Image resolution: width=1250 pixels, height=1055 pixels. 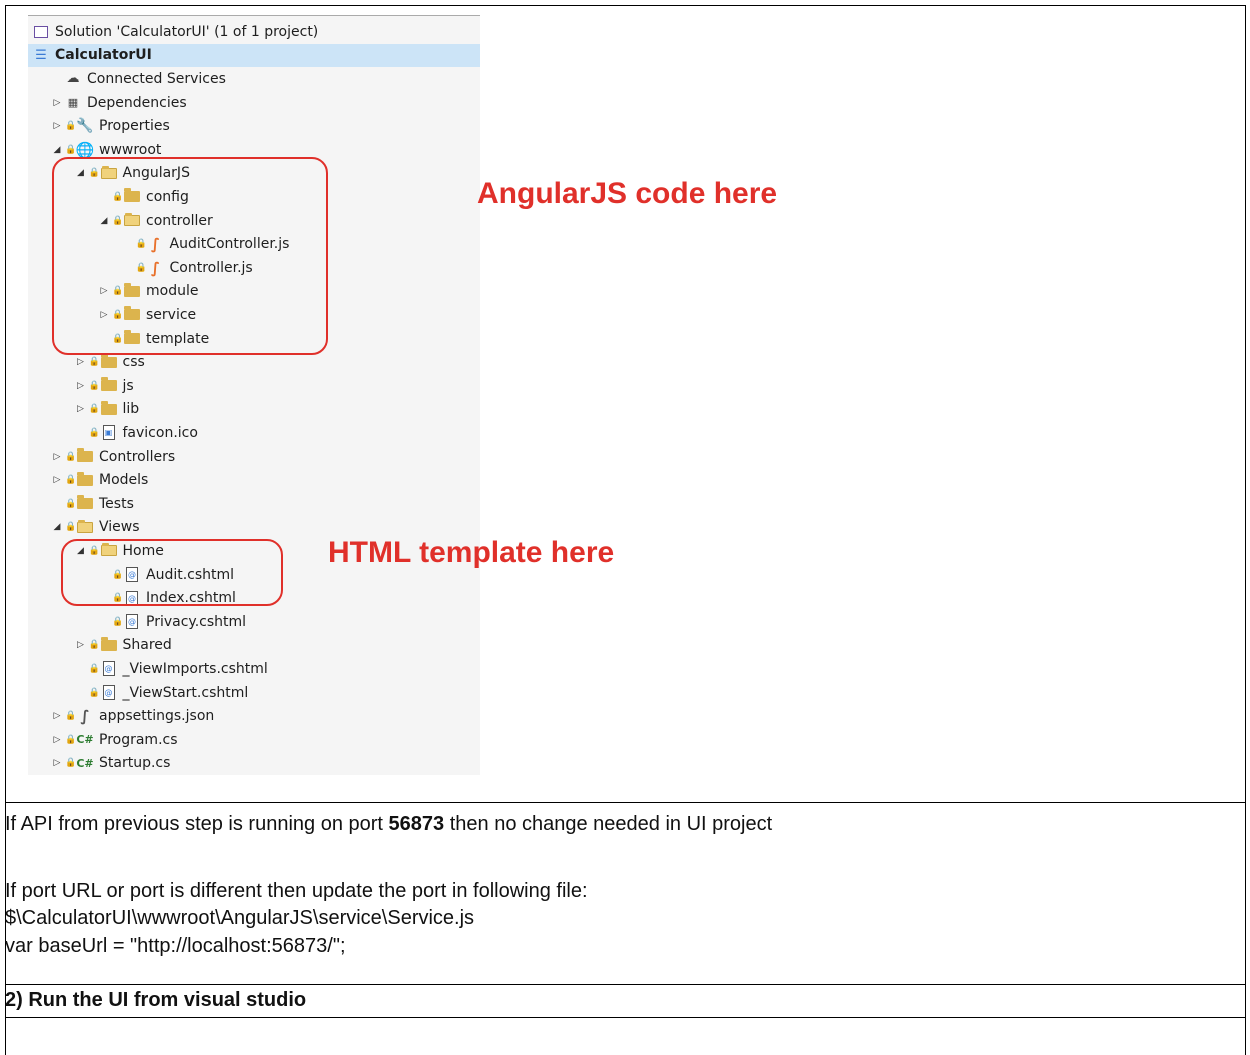 What do you see at coordinates (254, 103) in the screenshot?
I see `tree-item: ▷ ▦ Dependencies` at bounding box center [254, 103].